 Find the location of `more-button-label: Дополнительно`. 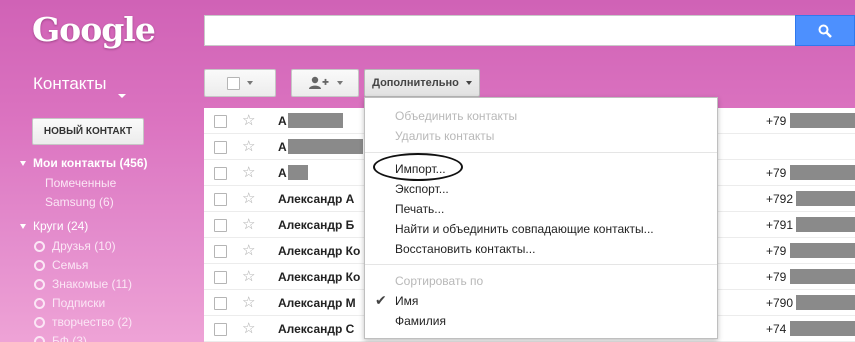

more-button-label: Дополнительно is located at coordinates (415, 83).